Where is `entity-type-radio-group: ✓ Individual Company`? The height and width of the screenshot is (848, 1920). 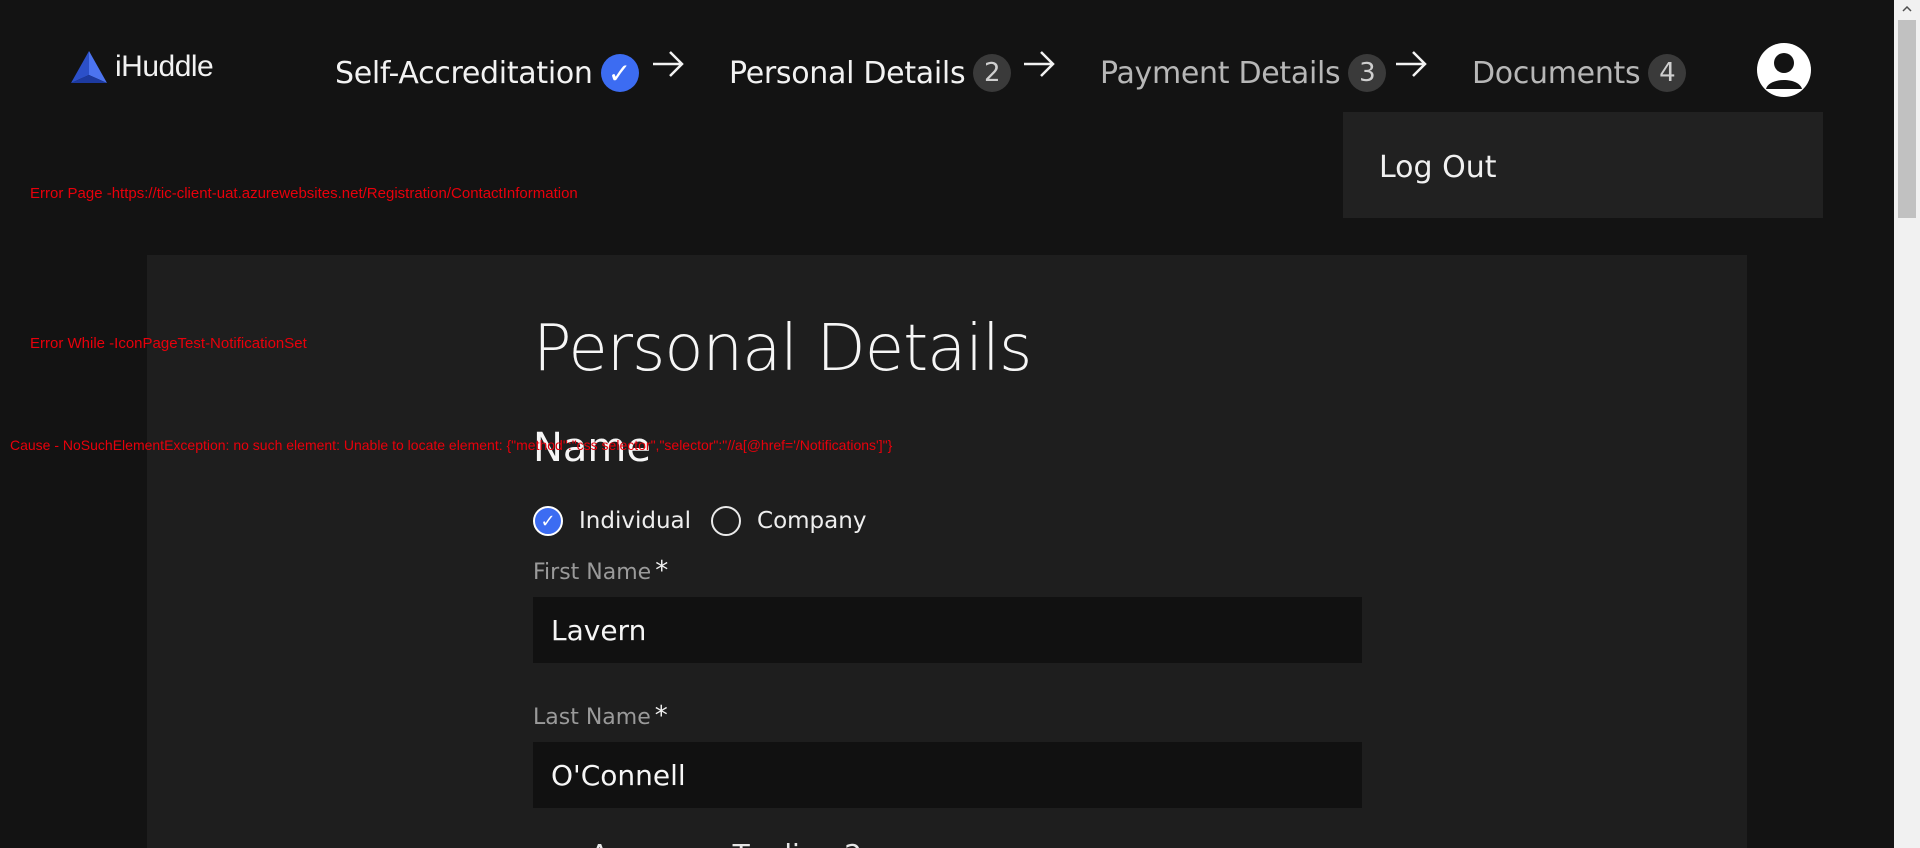 entity-type-radio-group: ✓ Individual Company is located at coordinates (709, 521).